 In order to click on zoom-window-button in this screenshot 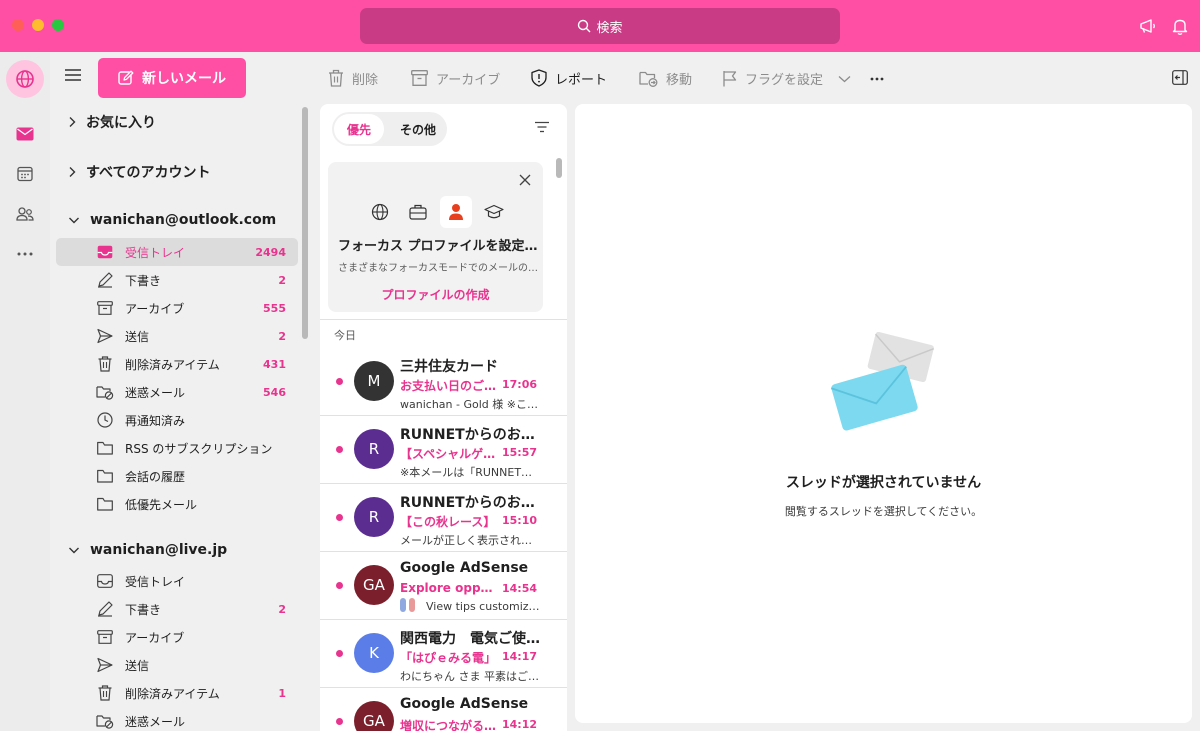, I will do `click(58, 25)`.